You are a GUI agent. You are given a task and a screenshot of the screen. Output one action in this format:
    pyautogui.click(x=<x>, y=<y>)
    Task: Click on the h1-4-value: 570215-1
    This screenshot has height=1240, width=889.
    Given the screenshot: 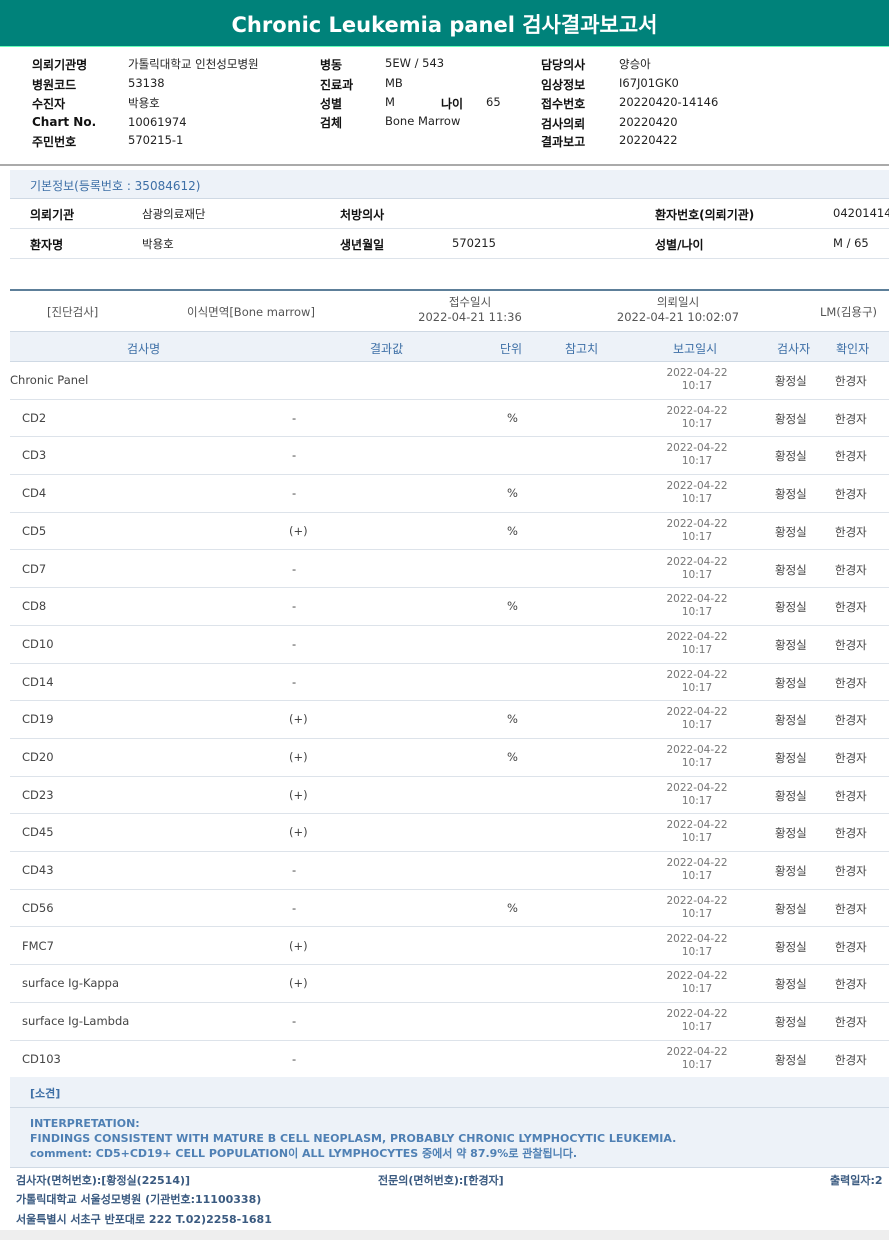 What is the action you would take?
    pyautogui.click(x=156, y=140)
    